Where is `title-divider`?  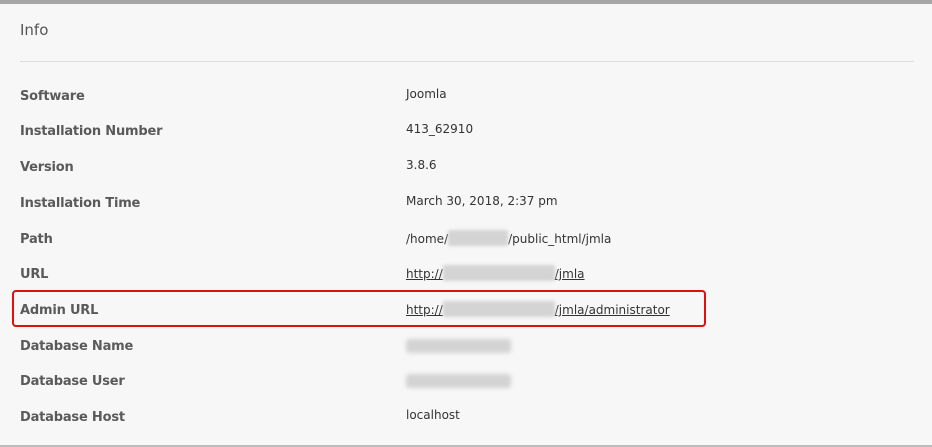
title-divider is located at coordinates (467, 61).